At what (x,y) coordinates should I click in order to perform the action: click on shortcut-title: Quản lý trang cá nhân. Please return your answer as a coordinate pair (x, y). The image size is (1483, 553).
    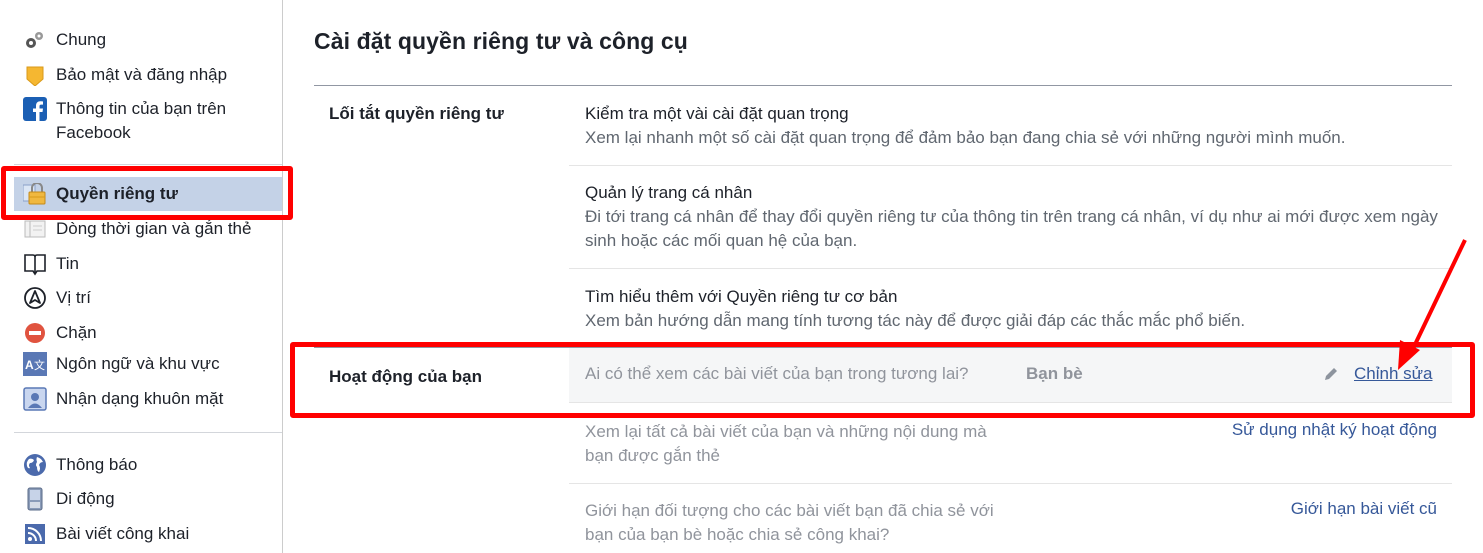
    Looking at the image, I should click on (669, 192).